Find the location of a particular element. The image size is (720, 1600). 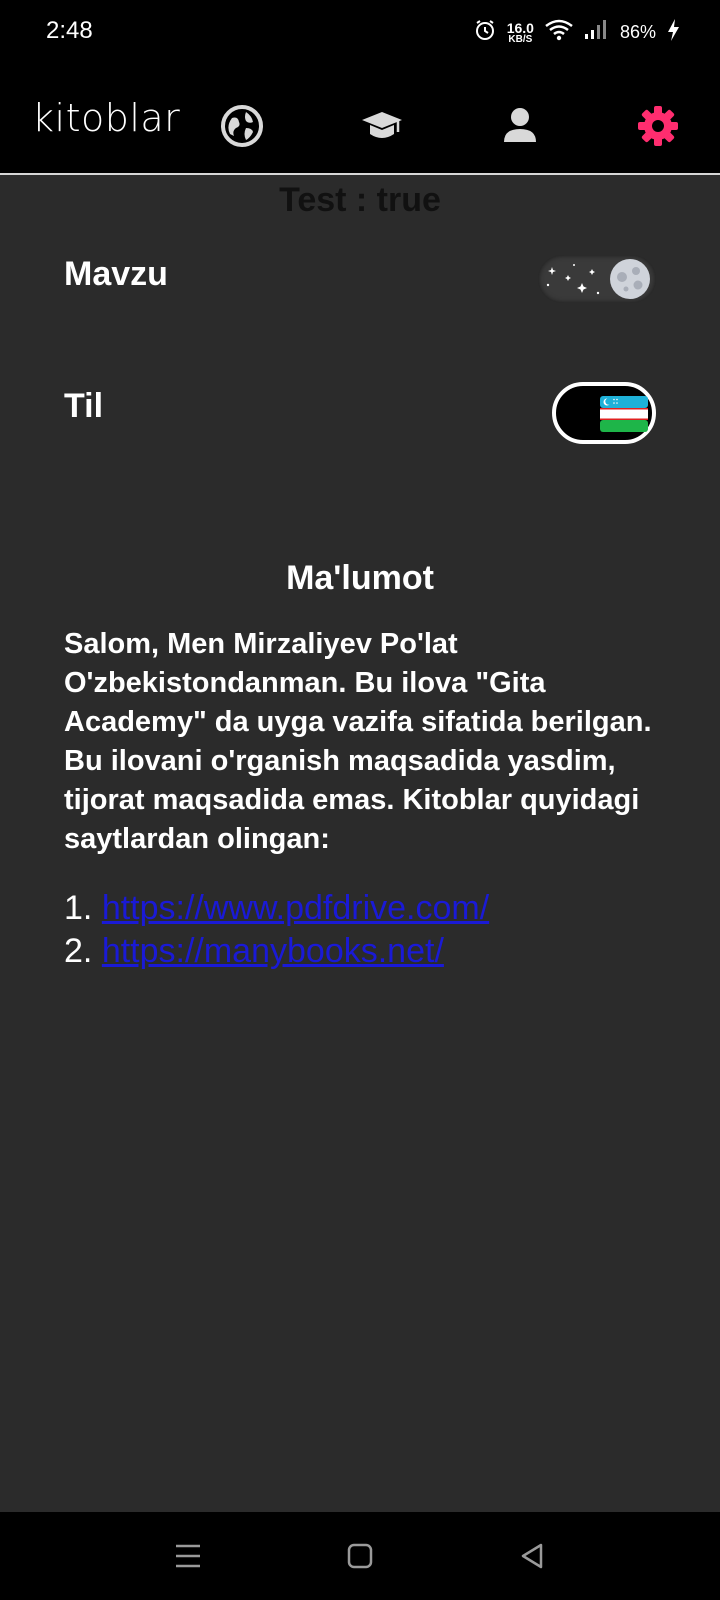

system-navigation-bar is located at coordinates (360, 1556).